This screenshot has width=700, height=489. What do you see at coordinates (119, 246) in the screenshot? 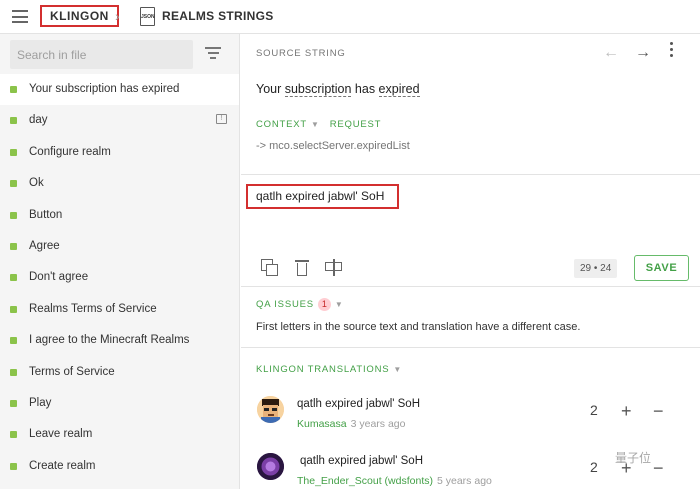
I see `list-item: Agree` at bounding box center [119, 246].